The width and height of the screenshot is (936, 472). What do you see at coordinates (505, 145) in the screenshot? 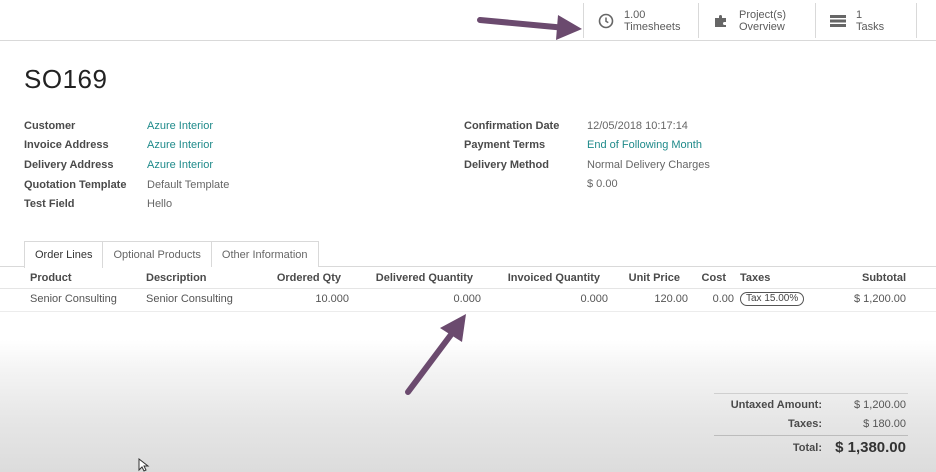
I see `payment-terms-label: Payment Terms` at bounding box center [505, 145].